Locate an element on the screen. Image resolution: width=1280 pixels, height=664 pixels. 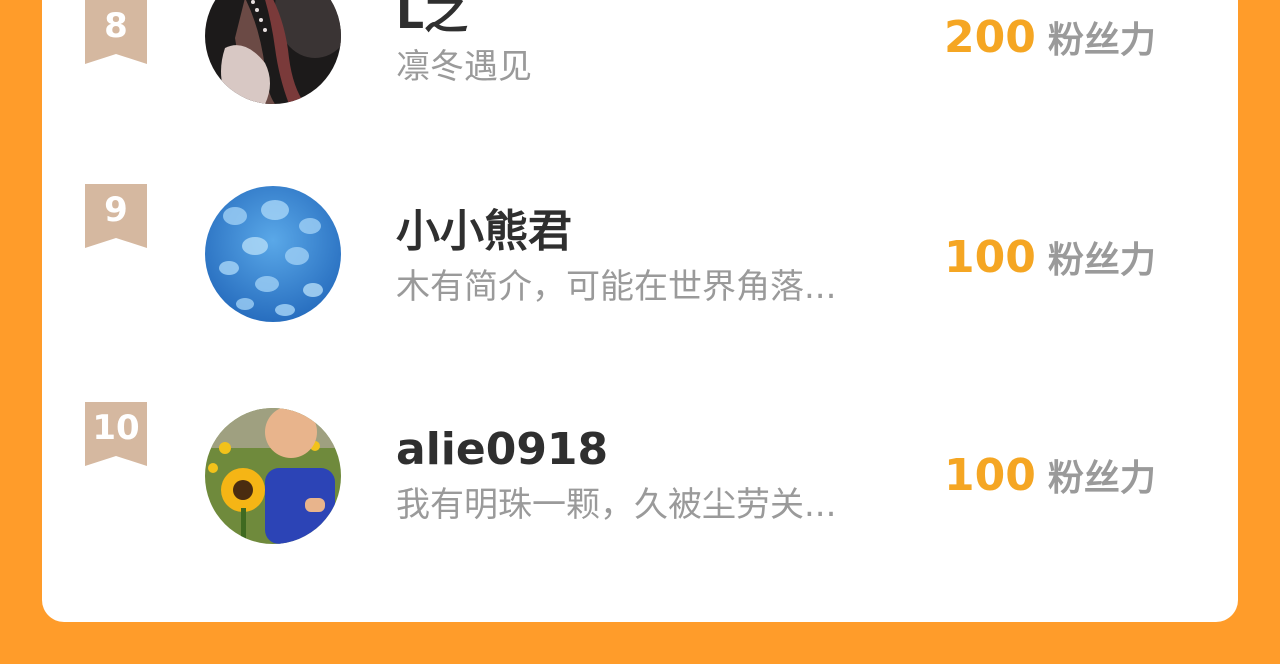
rank-number: 8 is located at coordinates (116, 26).